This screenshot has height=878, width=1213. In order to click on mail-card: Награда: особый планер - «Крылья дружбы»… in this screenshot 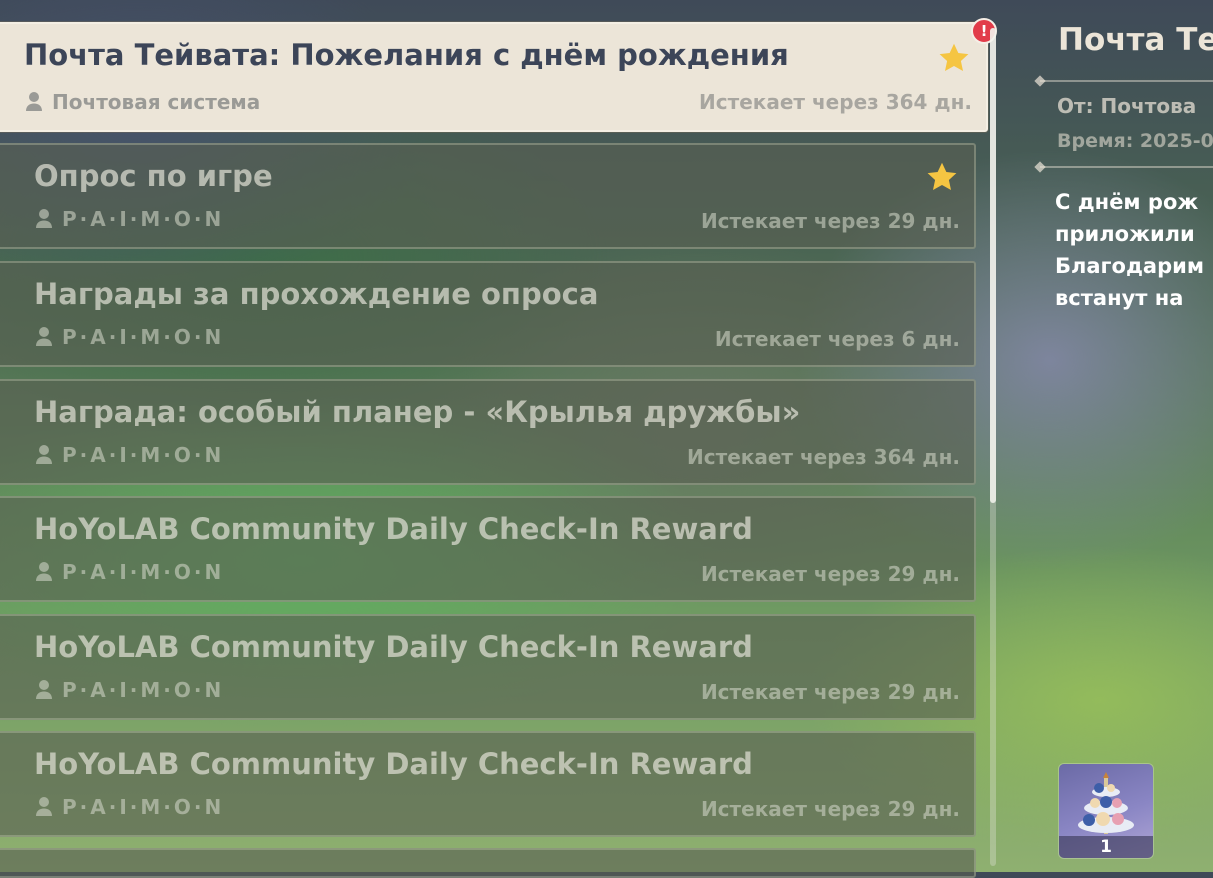, I will do `click(488, 432)`.